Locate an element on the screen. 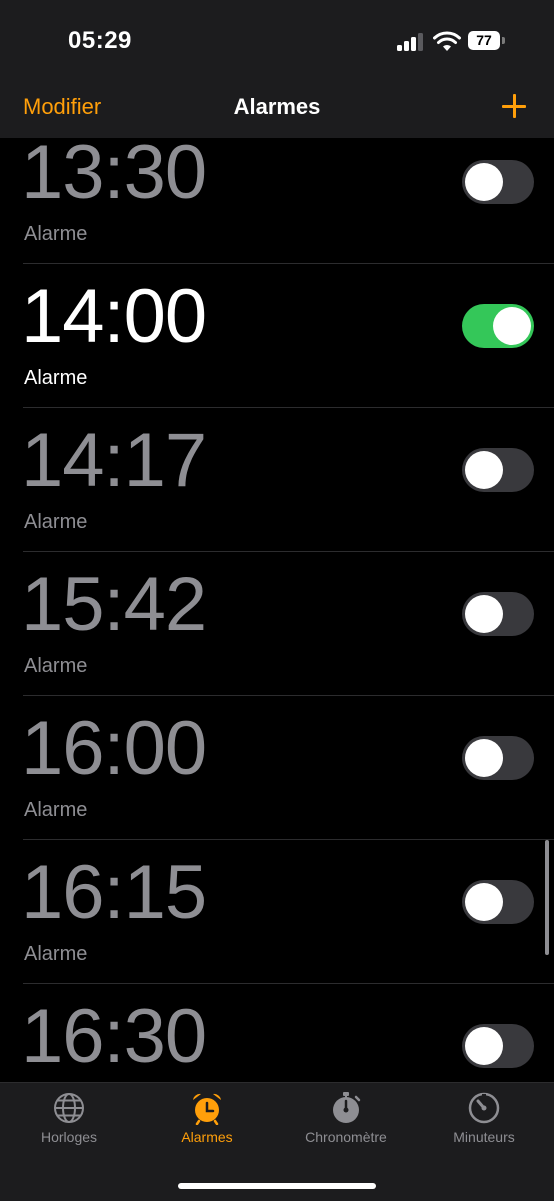  tab-minuteurs: Minuteurs is located at coordinates (484, 1118).